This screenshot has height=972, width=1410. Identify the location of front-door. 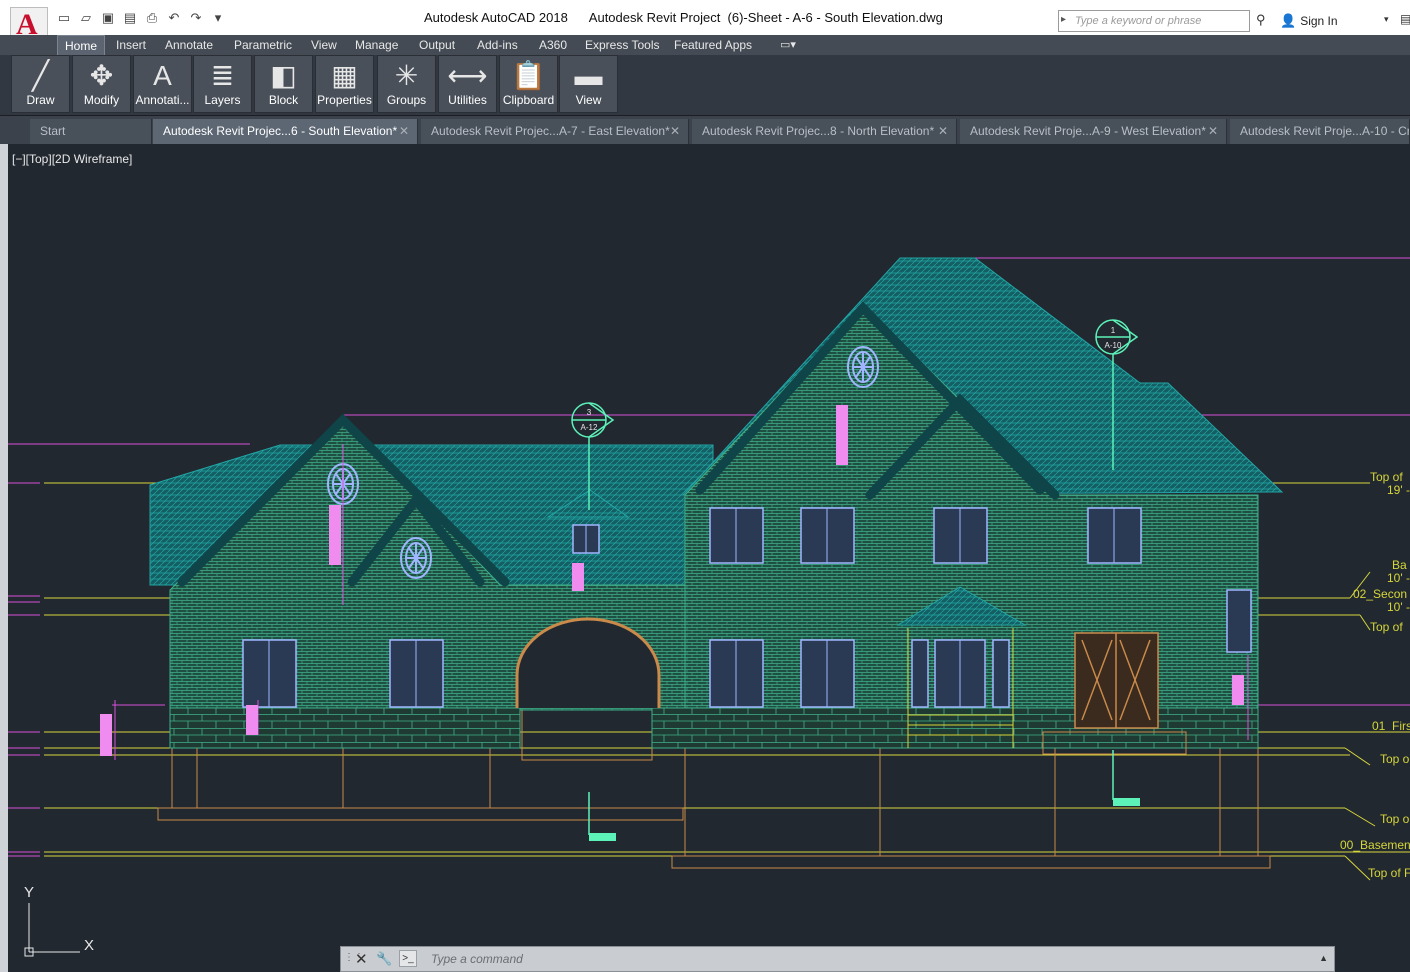
(1116, 680).